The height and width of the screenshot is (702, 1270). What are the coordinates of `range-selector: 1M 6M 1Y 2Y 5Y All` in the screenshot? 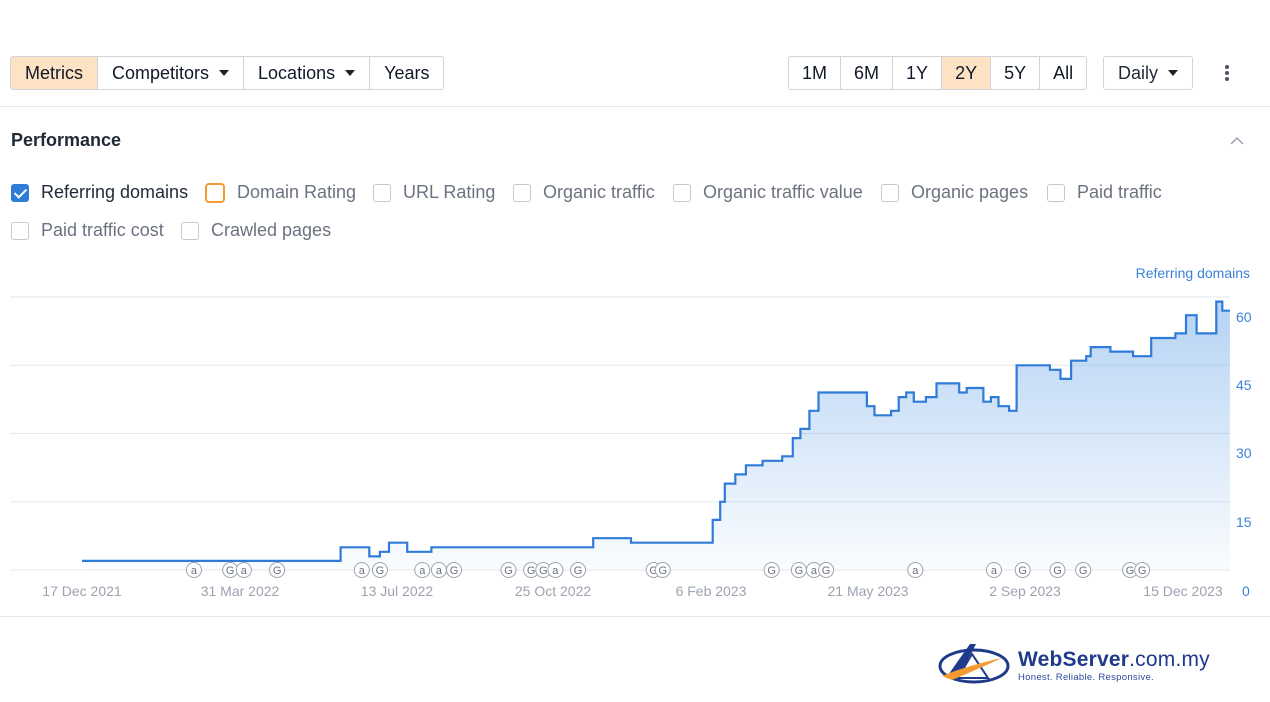 It's located at (938, 73).